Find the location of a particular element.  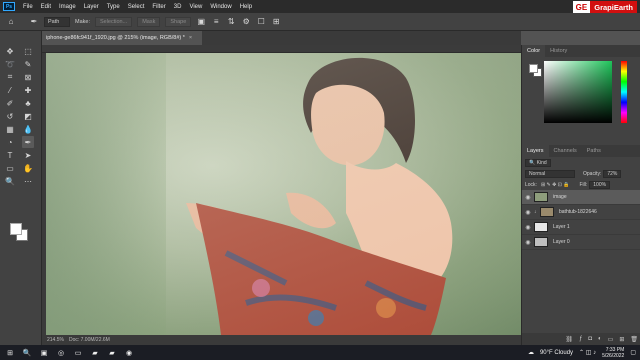

brand-watermark: GE GrapiEarth is located at coordinates (604, 7).